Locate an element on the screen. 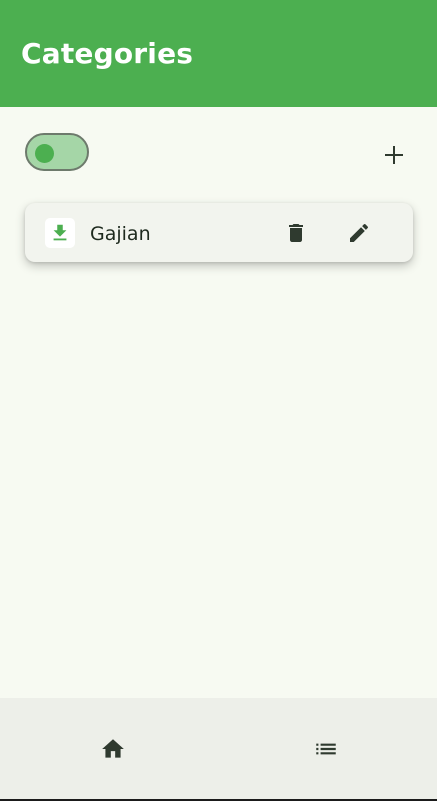 This screenshot has width=437, height=801. add-category-button is located at coordinates (394, 155).